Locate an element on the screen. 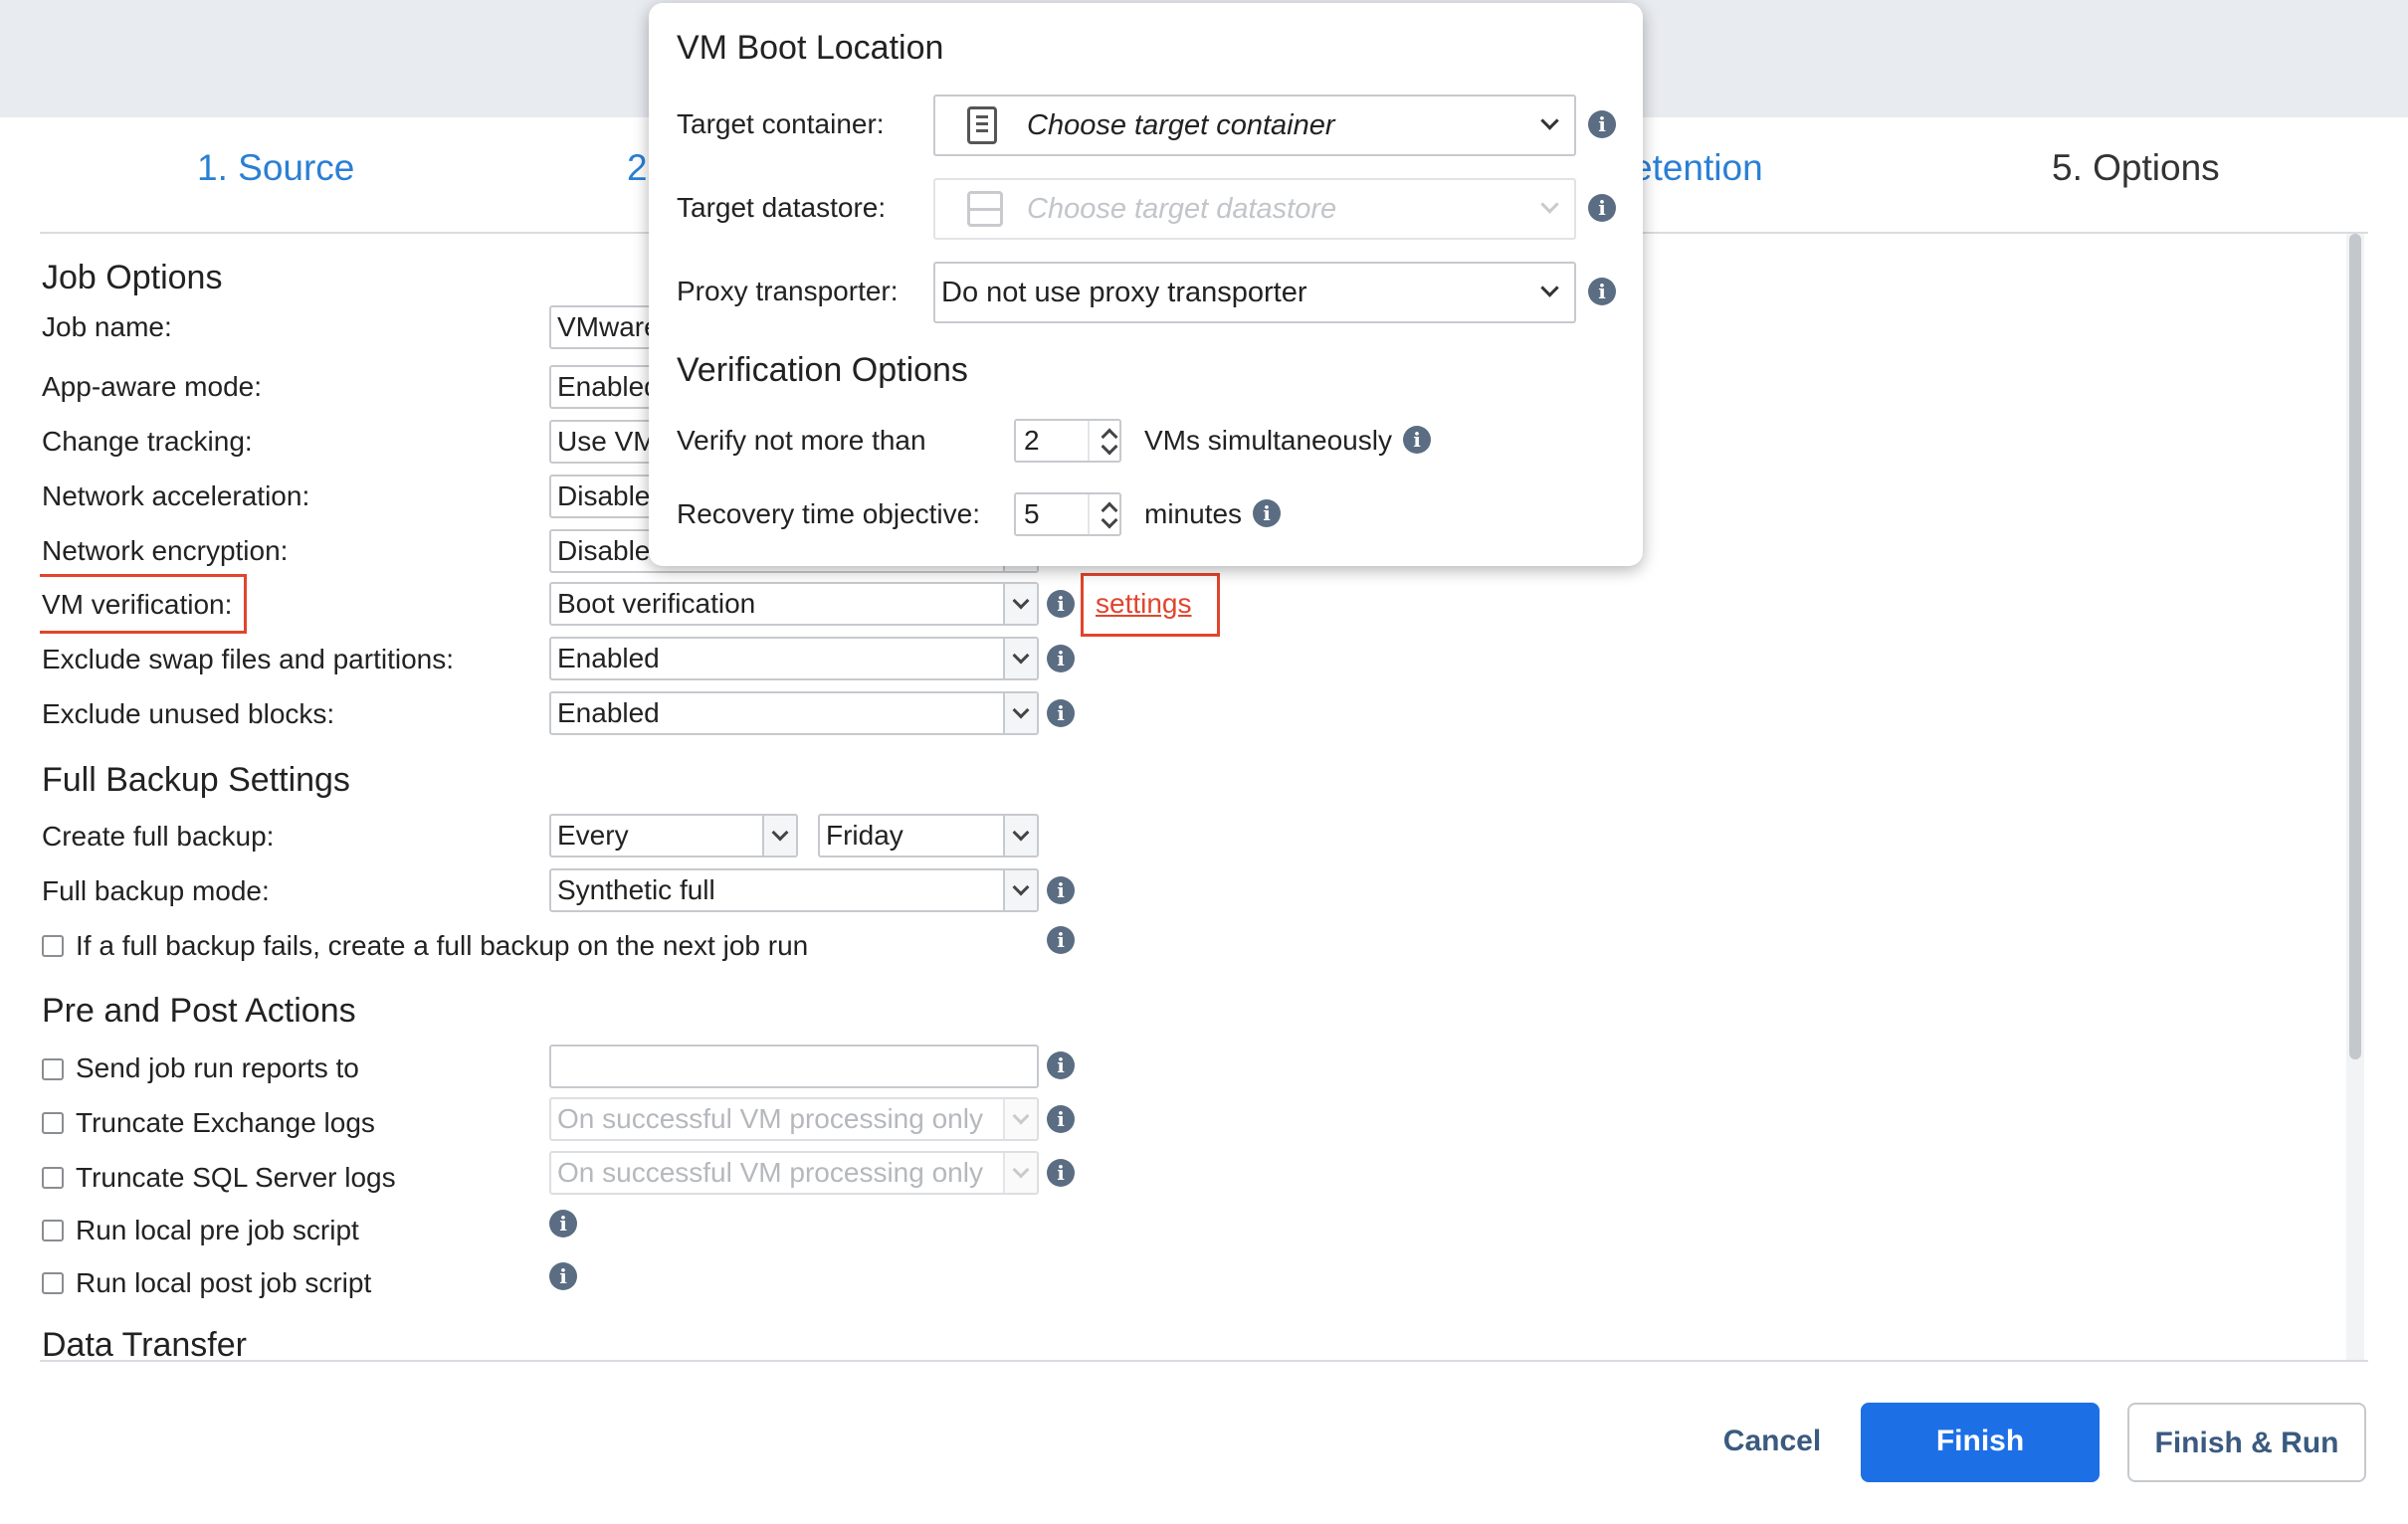 This screenshot has width=2408, height=1524. full-backup-mode-select: Synthetic full is located at coordinates (794, 890).